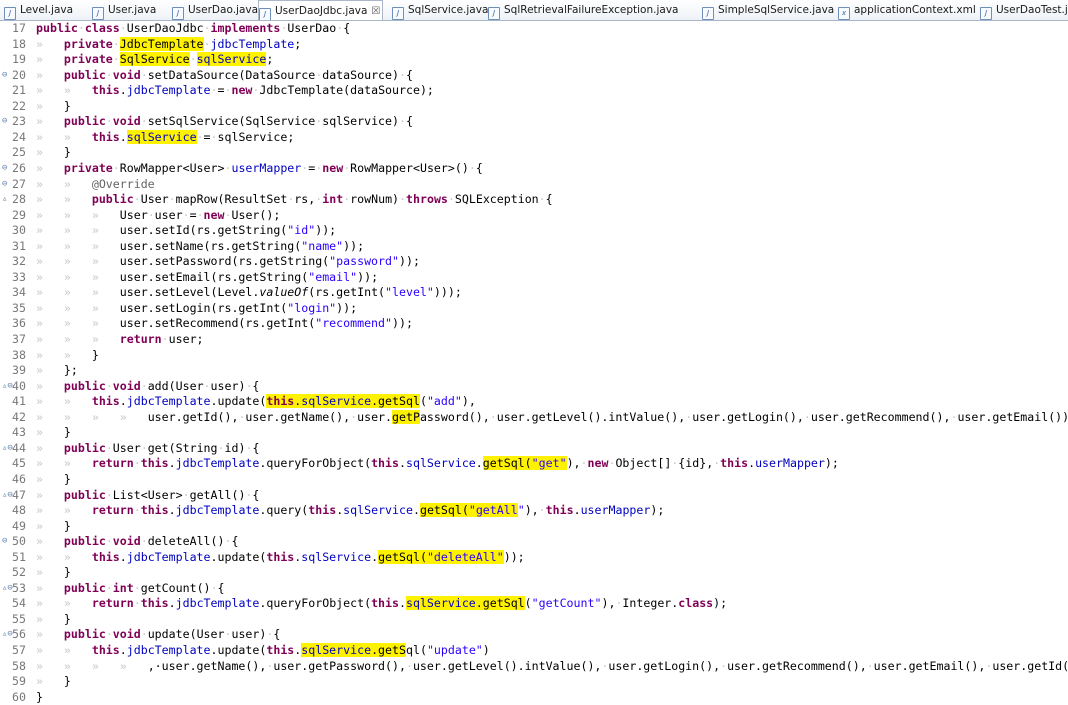 The width and height of the screenshot is (1068, 705). Describe the element at coordinates (39, 371) in the screenshot. I see `code-line: 39 » };` at that location.